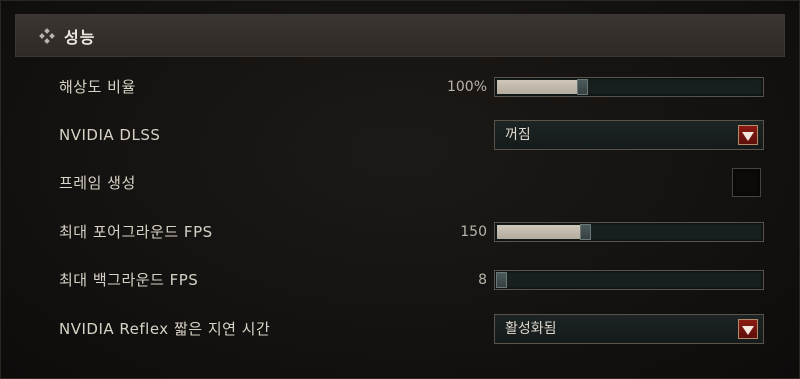 Image resolution: width=800 pixels, height=379 pixels. Describe the element at coordinates (165, 329) in the screenshot. I see `reflex-label: NVIDIA Reflex 짧은 지연 시간` at that location.